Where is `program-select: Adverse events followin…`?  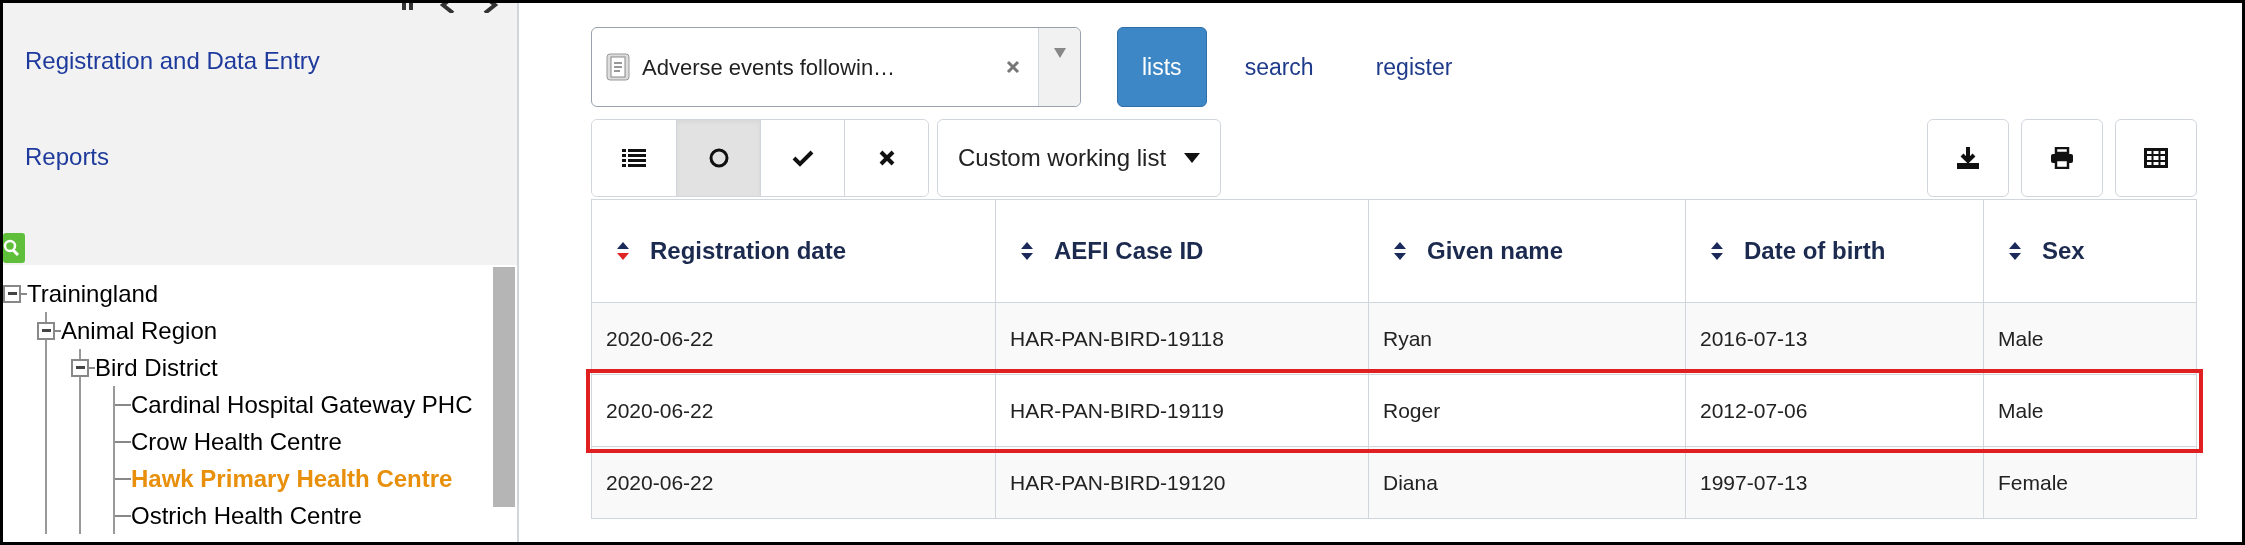
program-select: Adverse events followin… is located at coordinates (836, 67).